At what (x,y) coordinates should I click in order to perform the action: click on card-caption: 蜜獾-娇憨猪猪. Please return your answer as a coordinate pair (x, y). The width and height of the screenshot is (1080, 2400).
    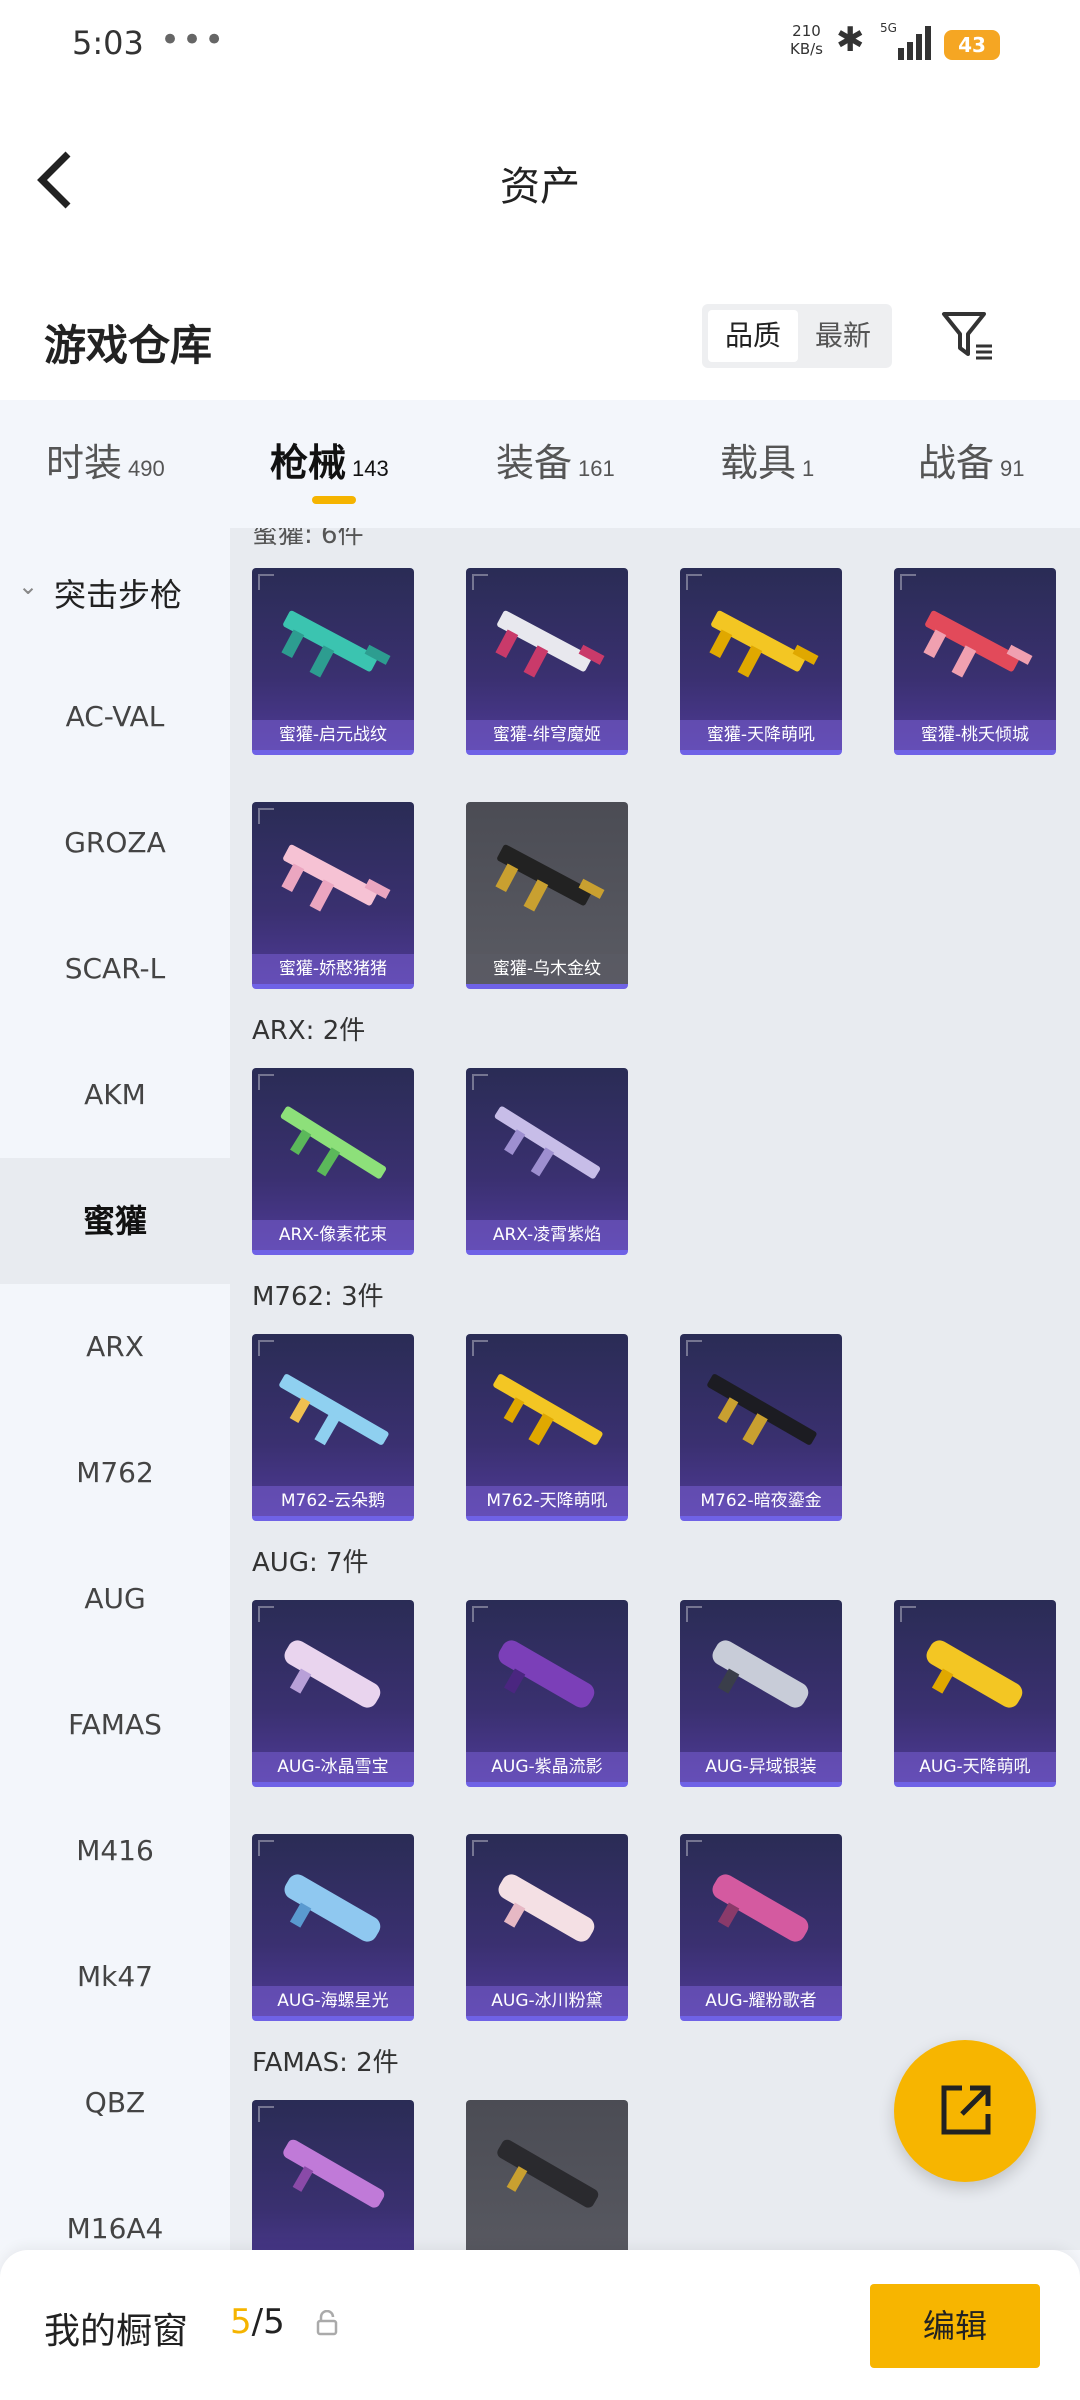
    Looking at the image, I should click on (333, 969).